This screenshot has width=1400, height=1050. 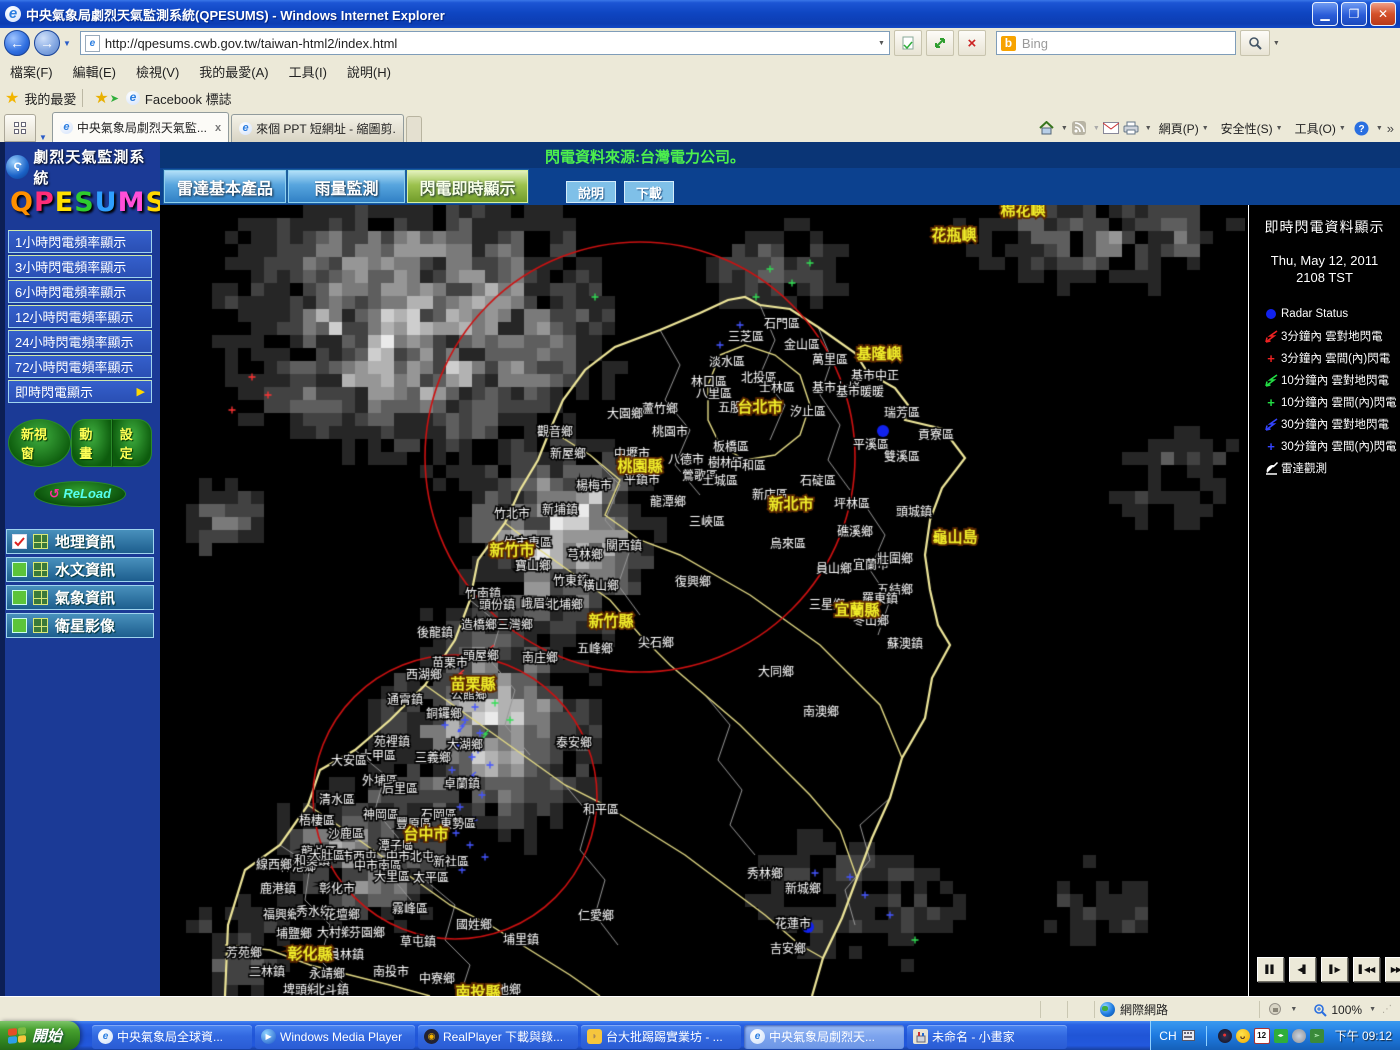 What do you see at coordinates (649, 192) in the screenshot?
I see `download-button: 下載` at bounding box center [649, 192].